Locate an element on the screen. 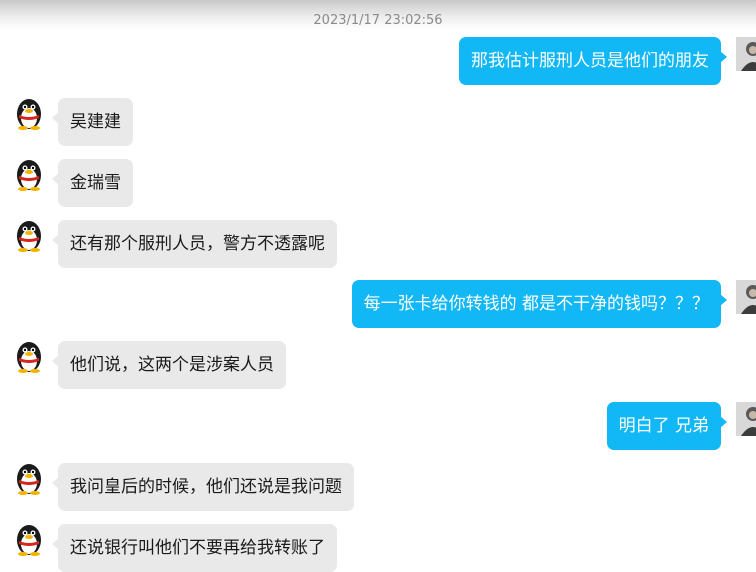 Image resolution: width=756 pixels, height=572 pixels. message-row-outgoing: 每一张卡给你转钱的 都是不干净的钱吗？？？ is located at coordinates (378, 304).